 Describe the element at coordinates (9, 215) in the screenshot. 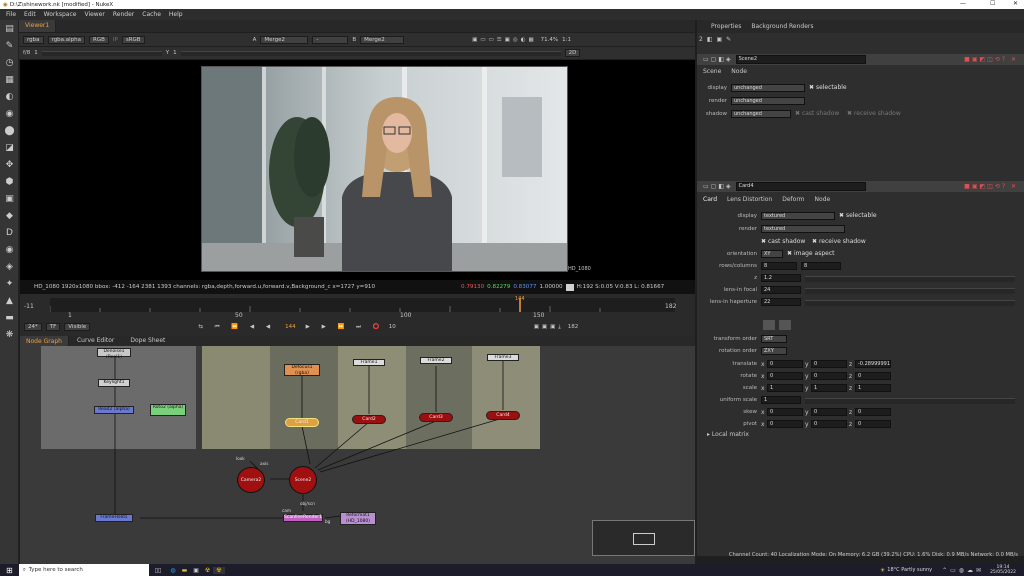

I see `metadata-tool-icon: ◆` at that location.